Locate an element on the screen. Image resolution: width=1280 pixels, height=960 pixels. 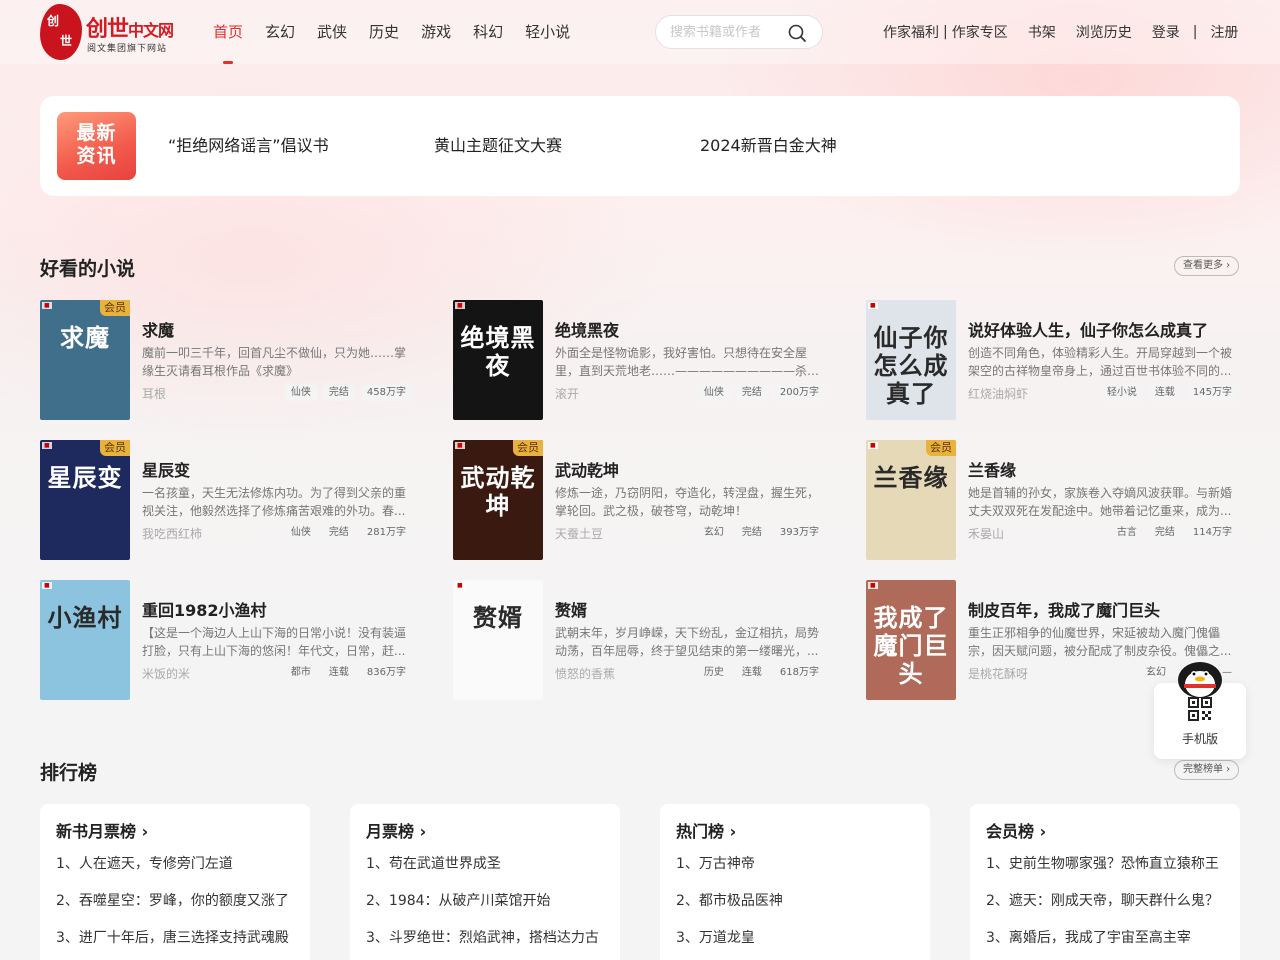
rank-item: 2、都市极品医神 is located at coordinates (729, 900).